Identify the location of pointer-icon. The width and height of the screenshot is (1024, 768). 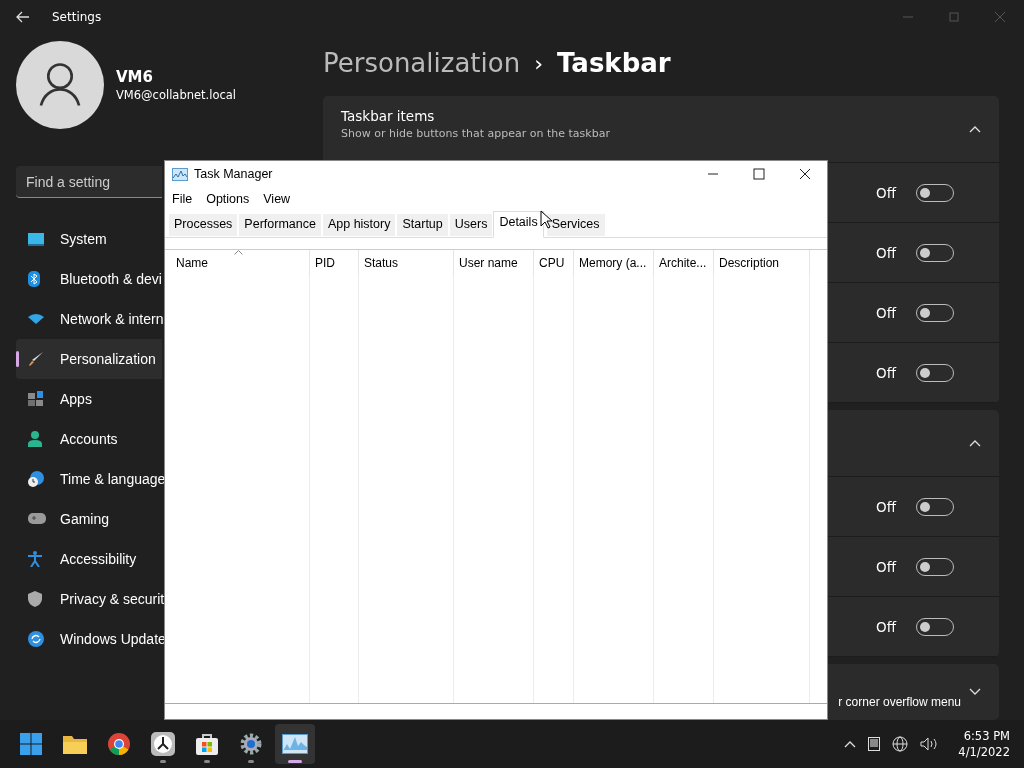
(545, 219).